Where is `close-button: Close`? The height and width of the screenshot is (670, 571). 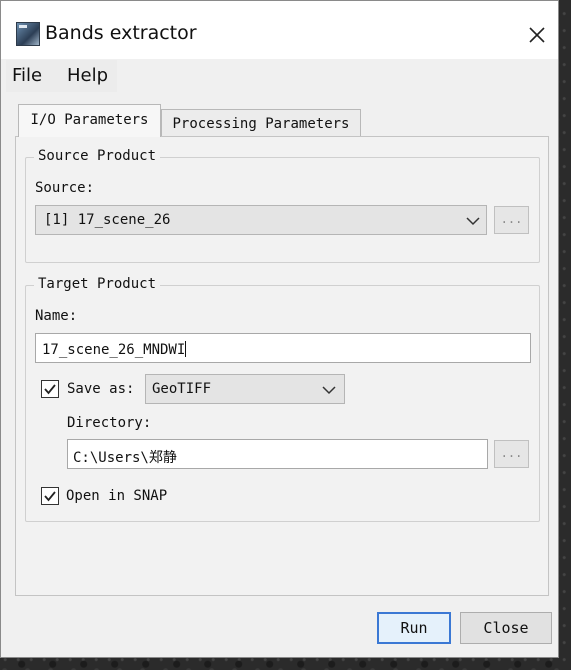 close-button: Close is located at coordinates (506, 628).